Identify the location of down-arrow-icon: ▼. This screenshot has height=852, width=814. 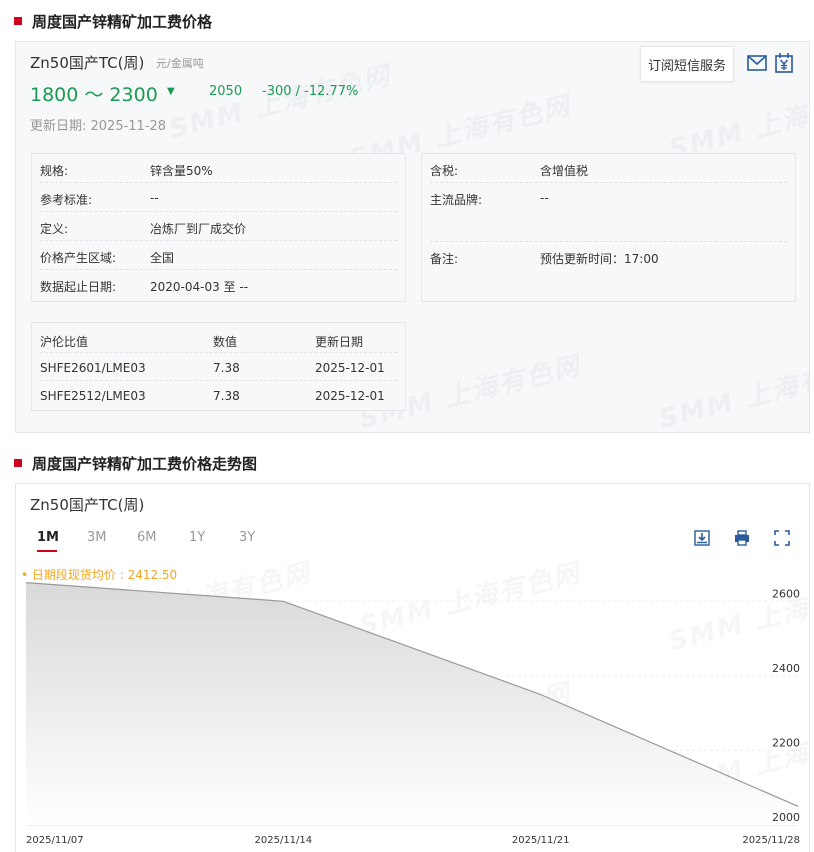
(171, 91).